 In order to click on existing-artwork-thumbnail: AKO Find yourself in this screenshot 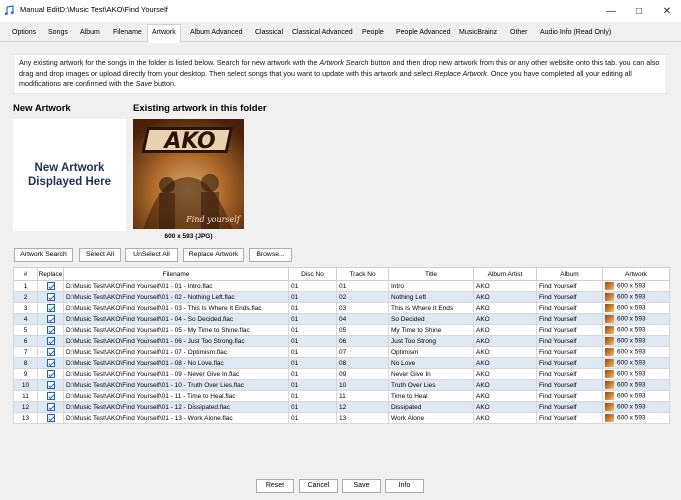, I will do `click(188, 174)`.